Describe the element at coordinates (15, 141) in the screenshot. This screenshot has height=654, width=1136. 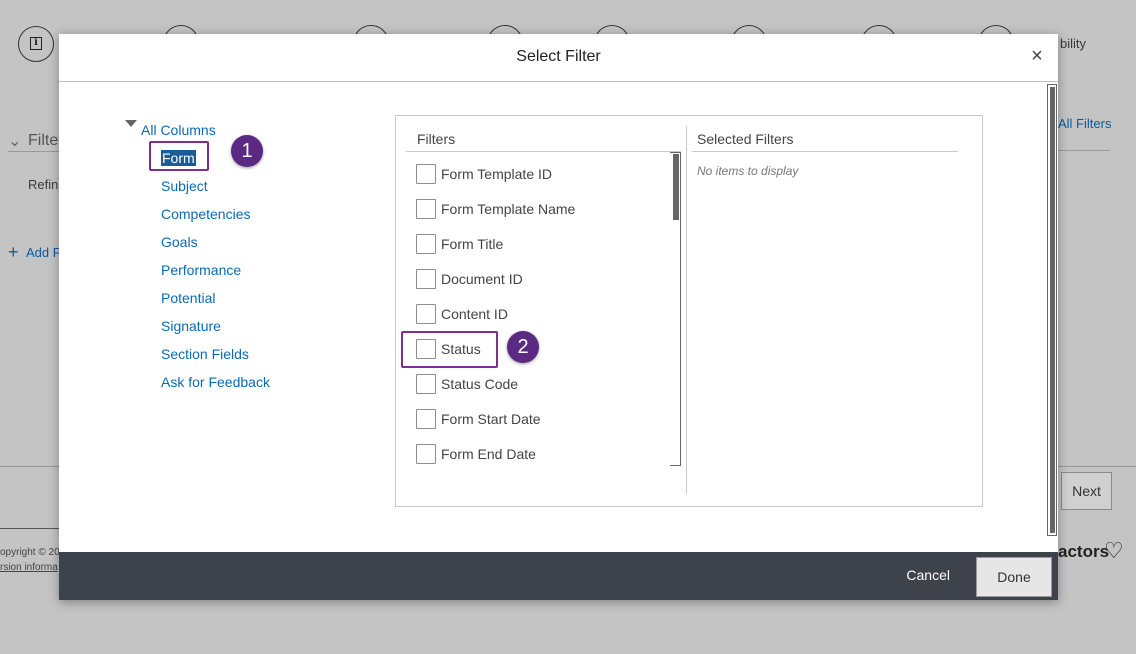
I see `section-chevron-icon: ⌄` at that location.